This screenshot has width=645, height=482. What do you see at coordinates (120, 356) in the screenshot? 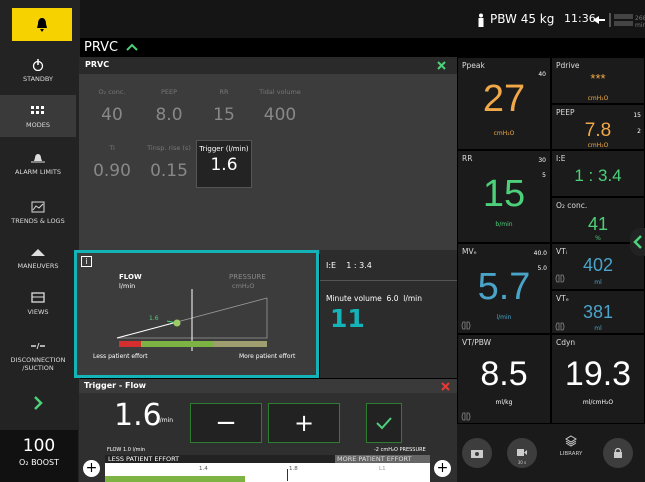
I see `less-effort-label: Less patient effort` at bounding box center [120, 356].